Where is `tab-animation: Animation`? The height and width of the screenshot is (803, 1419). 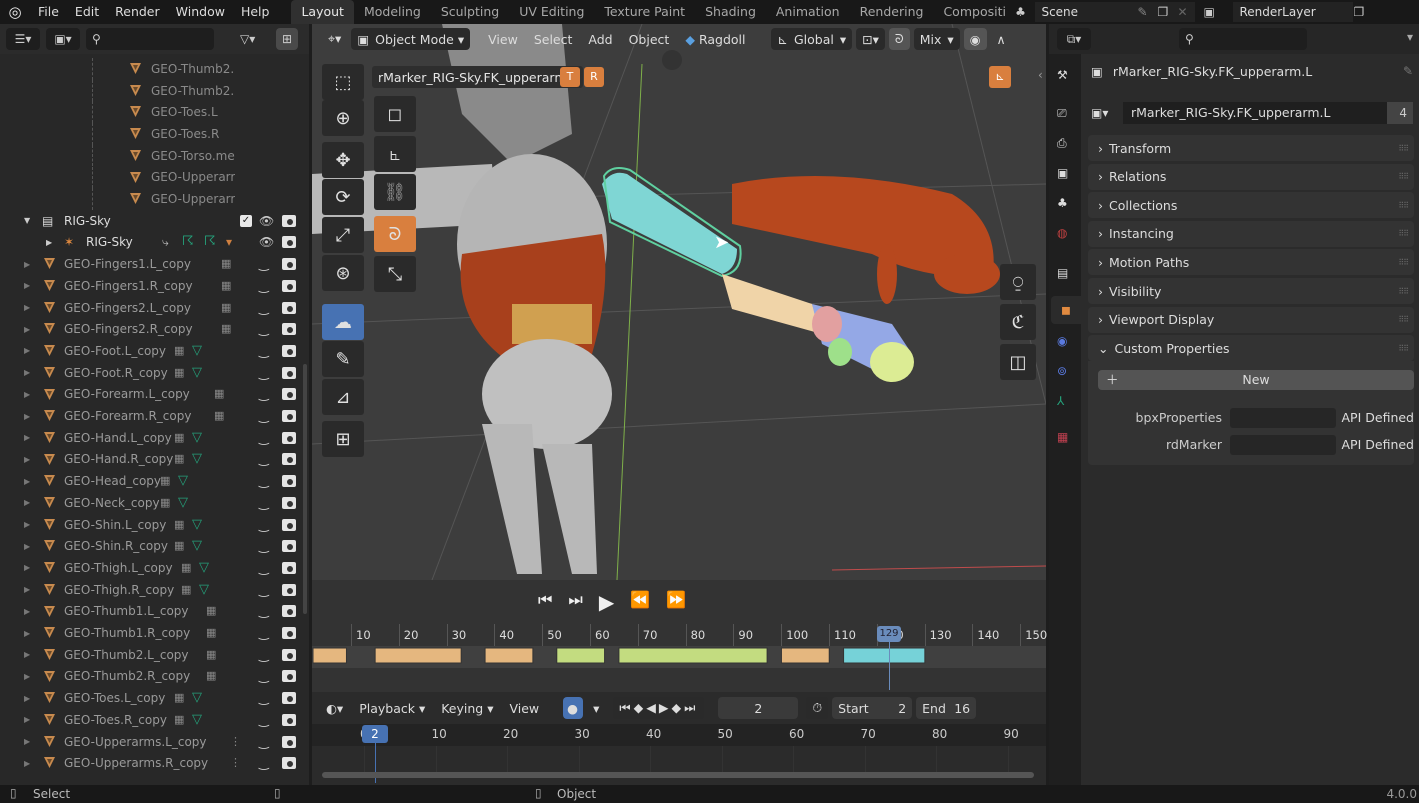
tab-animation: Animation is located at coordinates (808, 12).